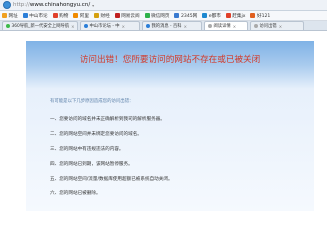  I want to click on bookmark-item: 2345网, so click(185, 16).